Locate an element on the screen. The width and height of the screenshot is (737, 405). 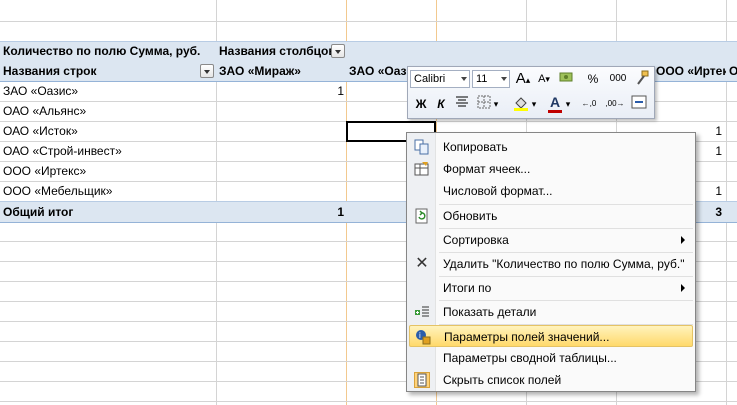
column-filter-dropdown is located at coordinates (338, 51).